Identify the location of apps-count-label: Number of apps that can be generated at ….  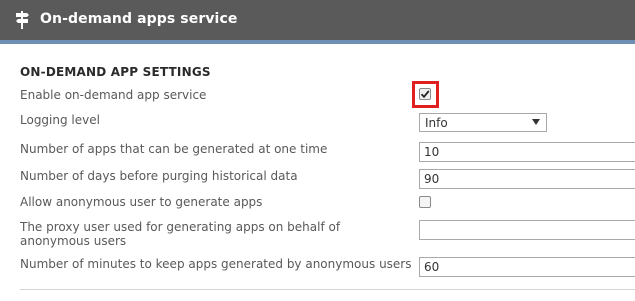
(174, 149).